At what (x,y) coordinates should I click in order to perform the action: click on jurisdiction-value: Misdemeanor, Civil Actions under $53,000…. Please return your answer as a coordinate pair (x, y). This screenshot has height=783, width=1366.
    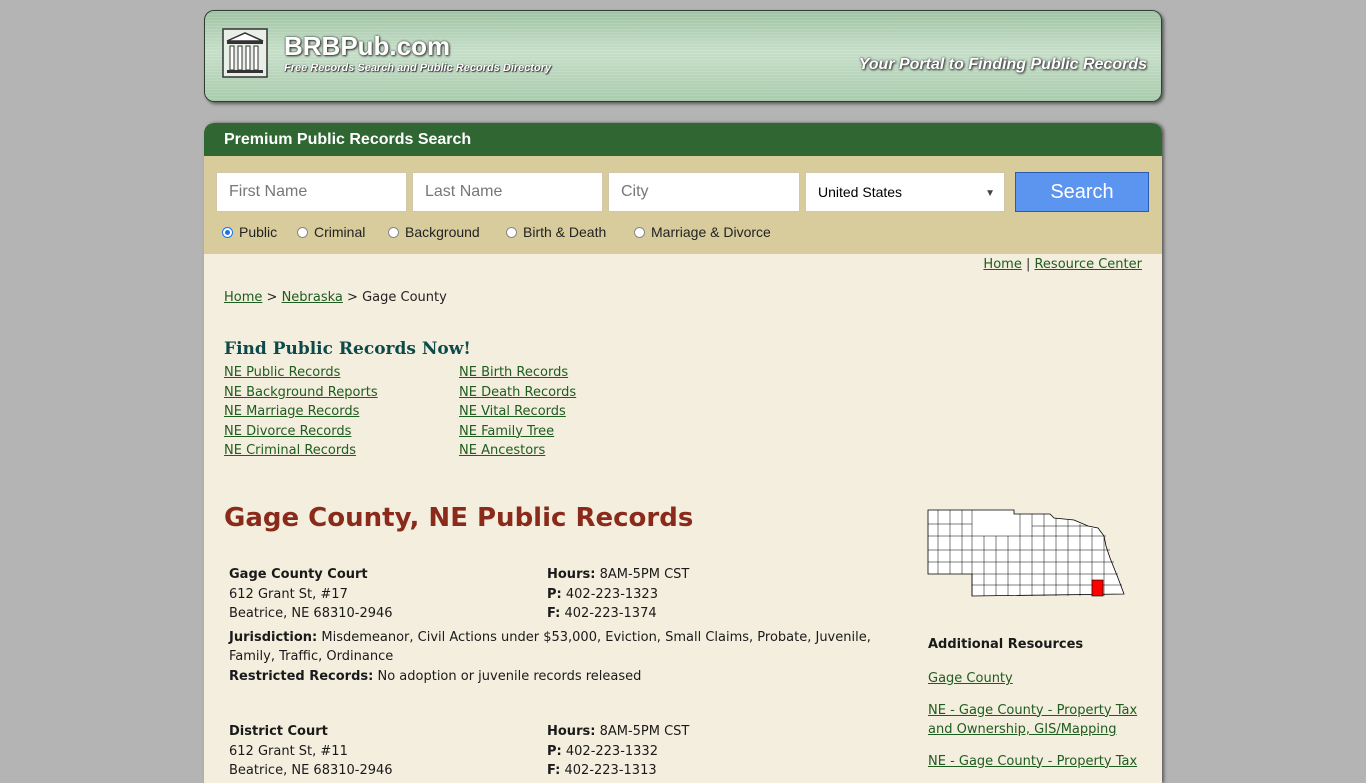
    Looking at the image, I should click on (550, 647).